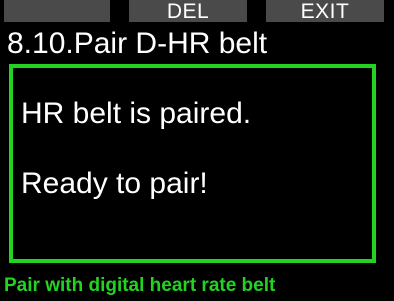 The height and width of the screenshot is (301, 394). What do you see at coordinates (114, 183) in the screenshot?
I see `ready-status-text: Ready to pair!` at bounding box center [114, 183].